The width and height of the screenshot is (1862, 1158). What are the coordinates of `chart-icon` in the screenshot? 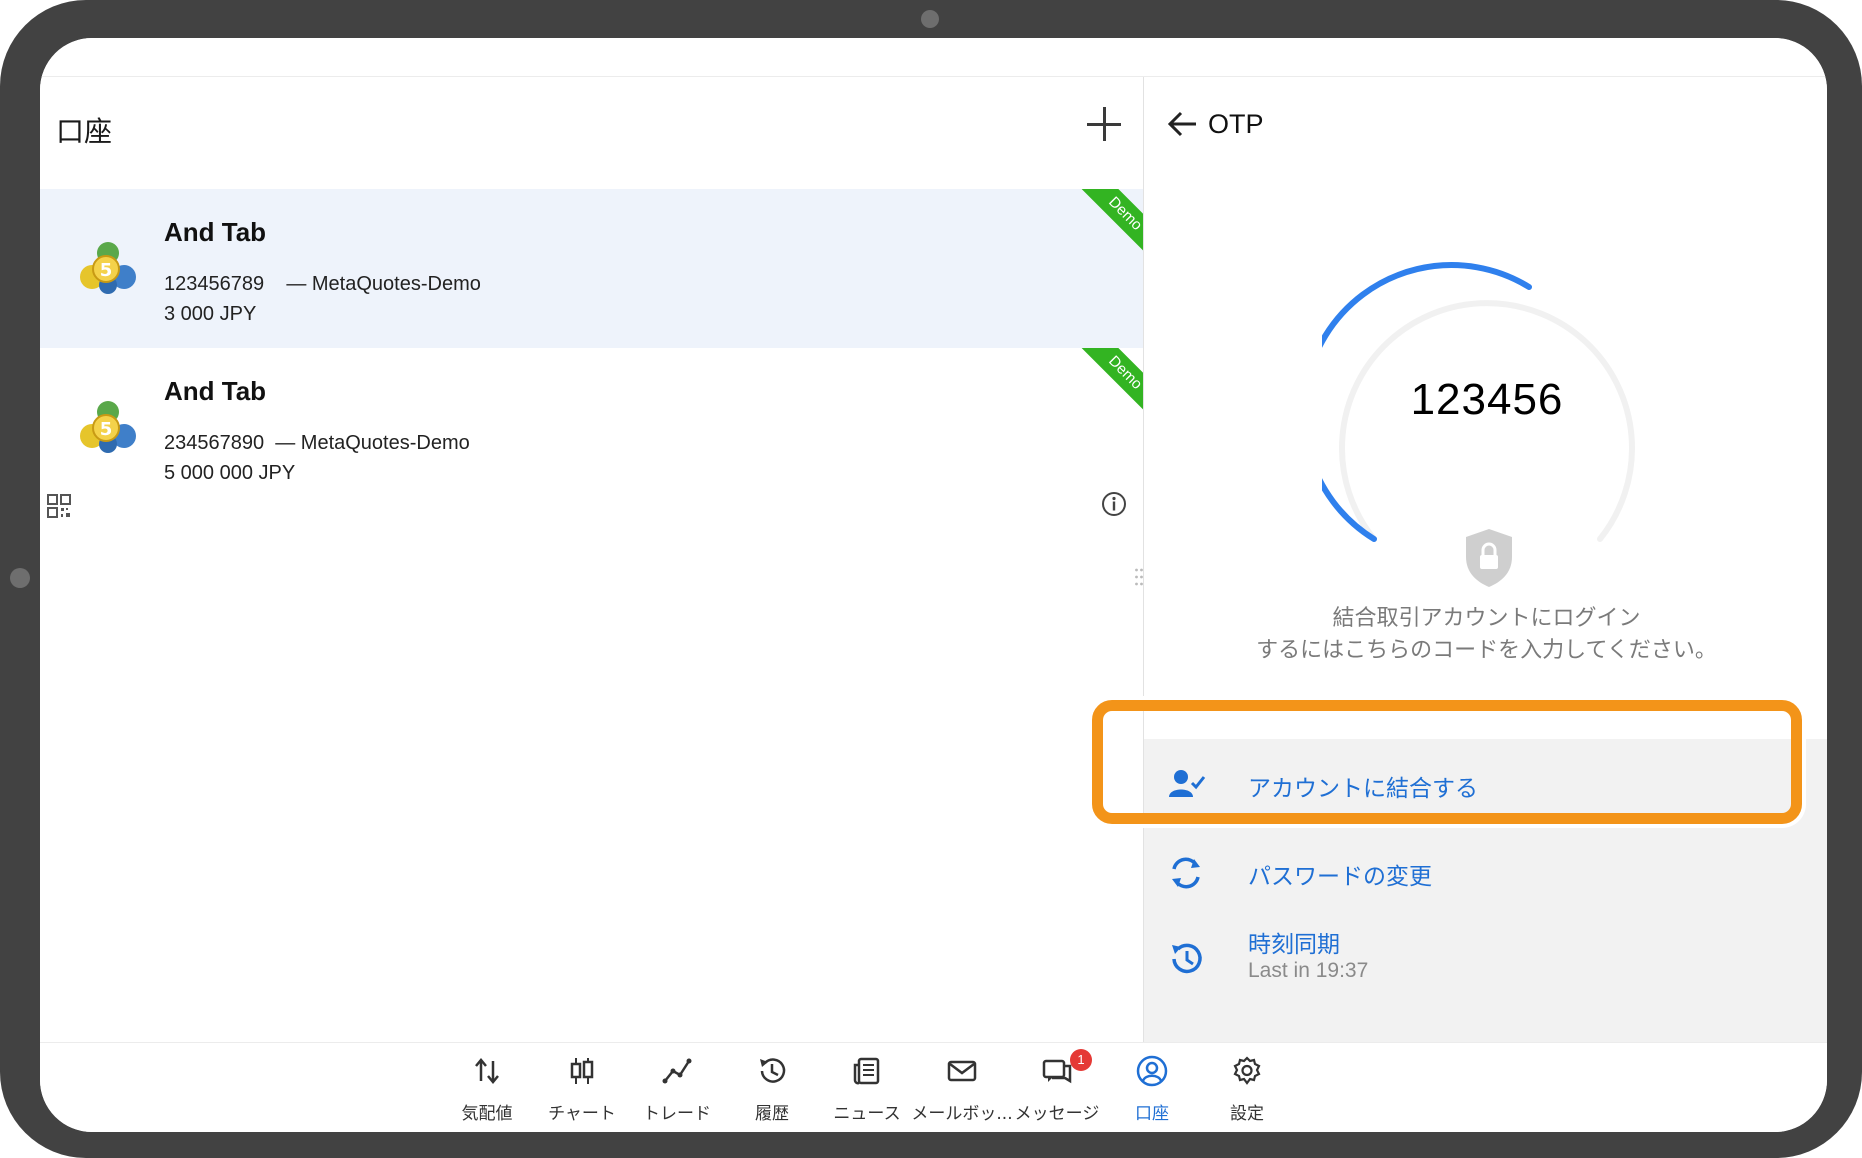 It's located at (582, 1071).